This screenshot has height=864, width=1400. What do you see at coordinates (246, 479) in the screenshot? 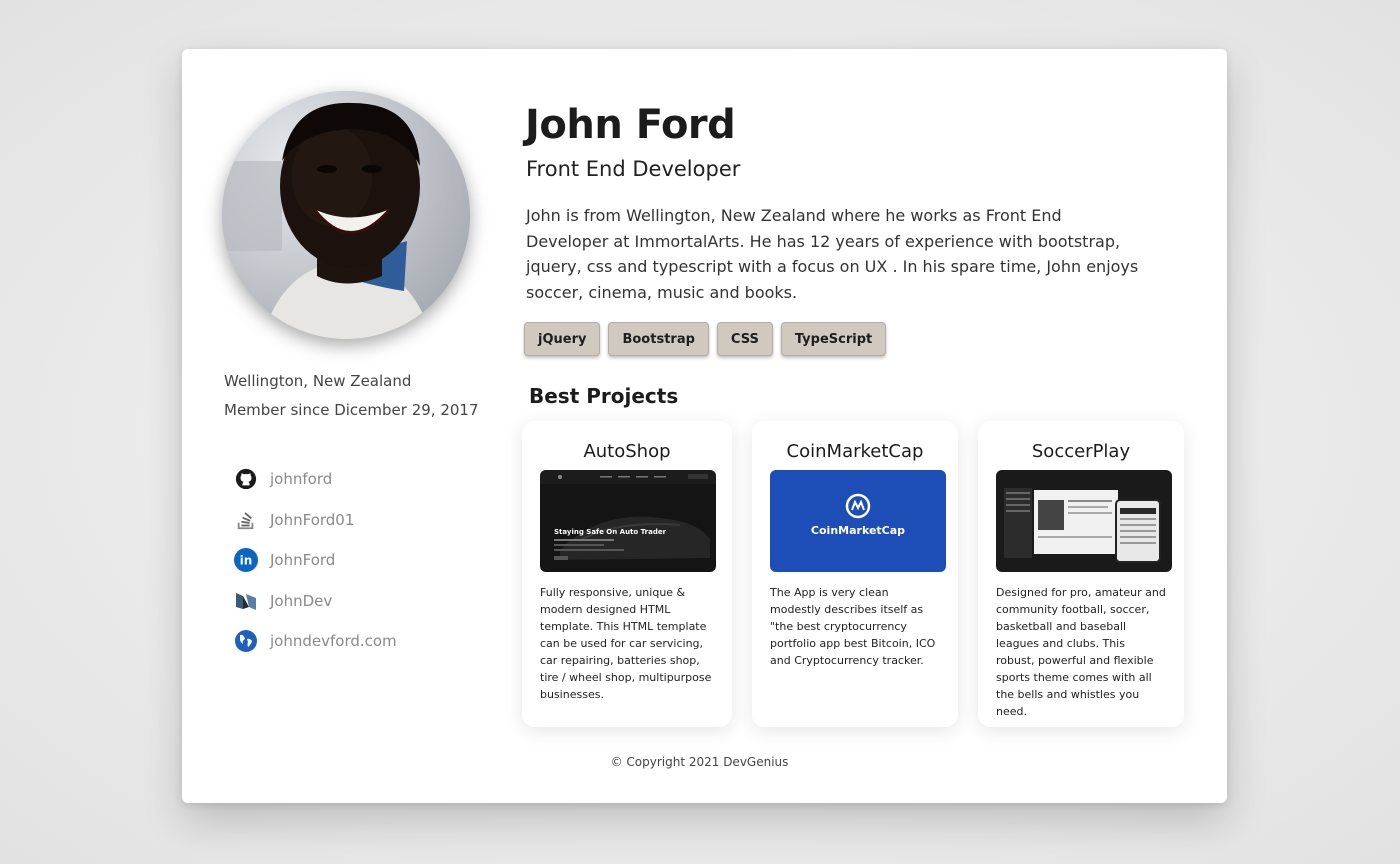
I see `github-icon` at bounding box center [246, 479].